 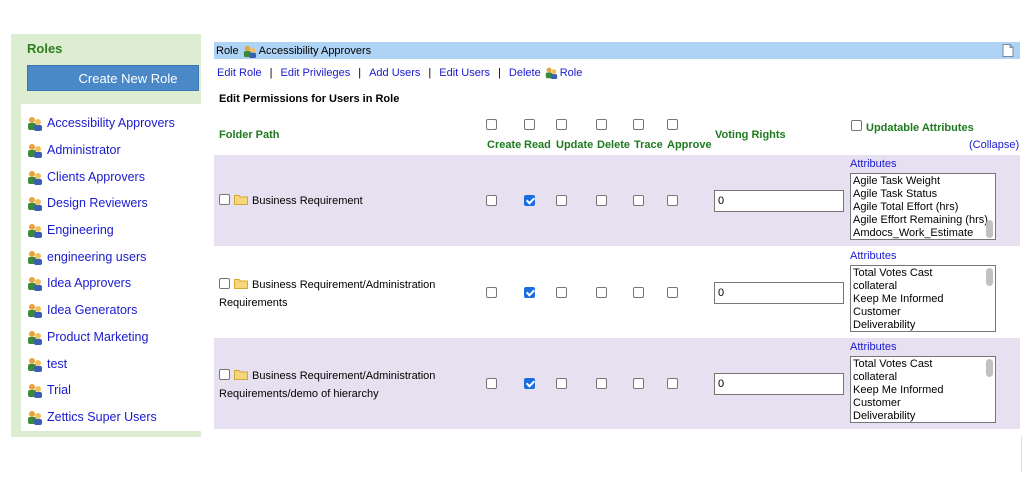 What do you see at coordinates (111, 150) in the screenshot?
I see `role-item: Administrator` at bounding box center [111, 150].